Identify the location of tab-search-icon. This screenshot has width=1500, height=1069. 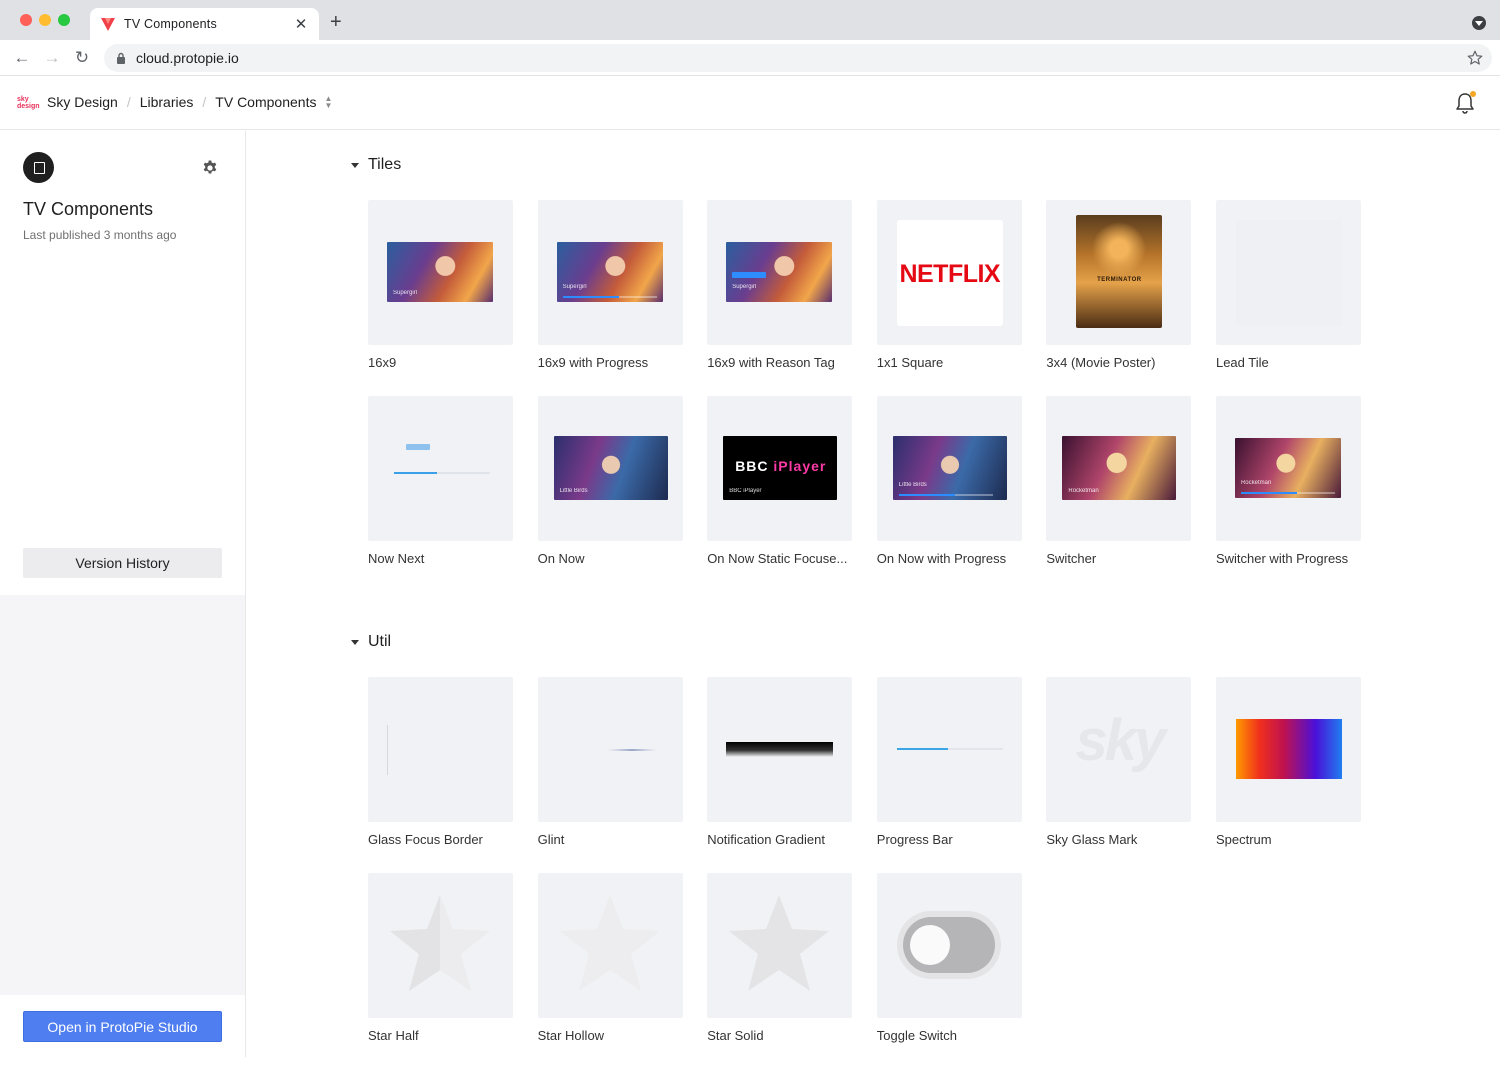
(1479, 23).